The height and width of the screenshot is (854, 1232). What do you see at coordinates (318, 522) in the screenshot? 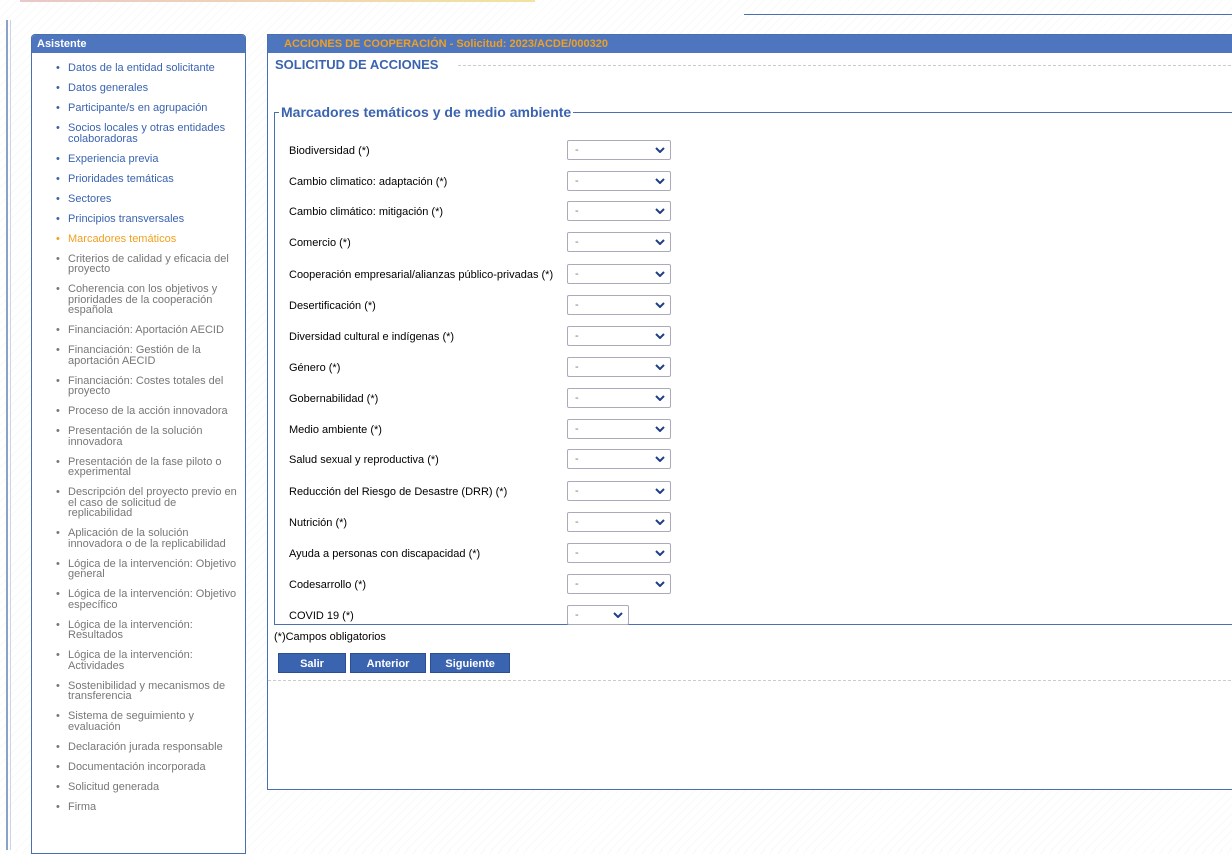
I see `marker-label-text: Nutrición (*)` at bounding box center [318, 522].